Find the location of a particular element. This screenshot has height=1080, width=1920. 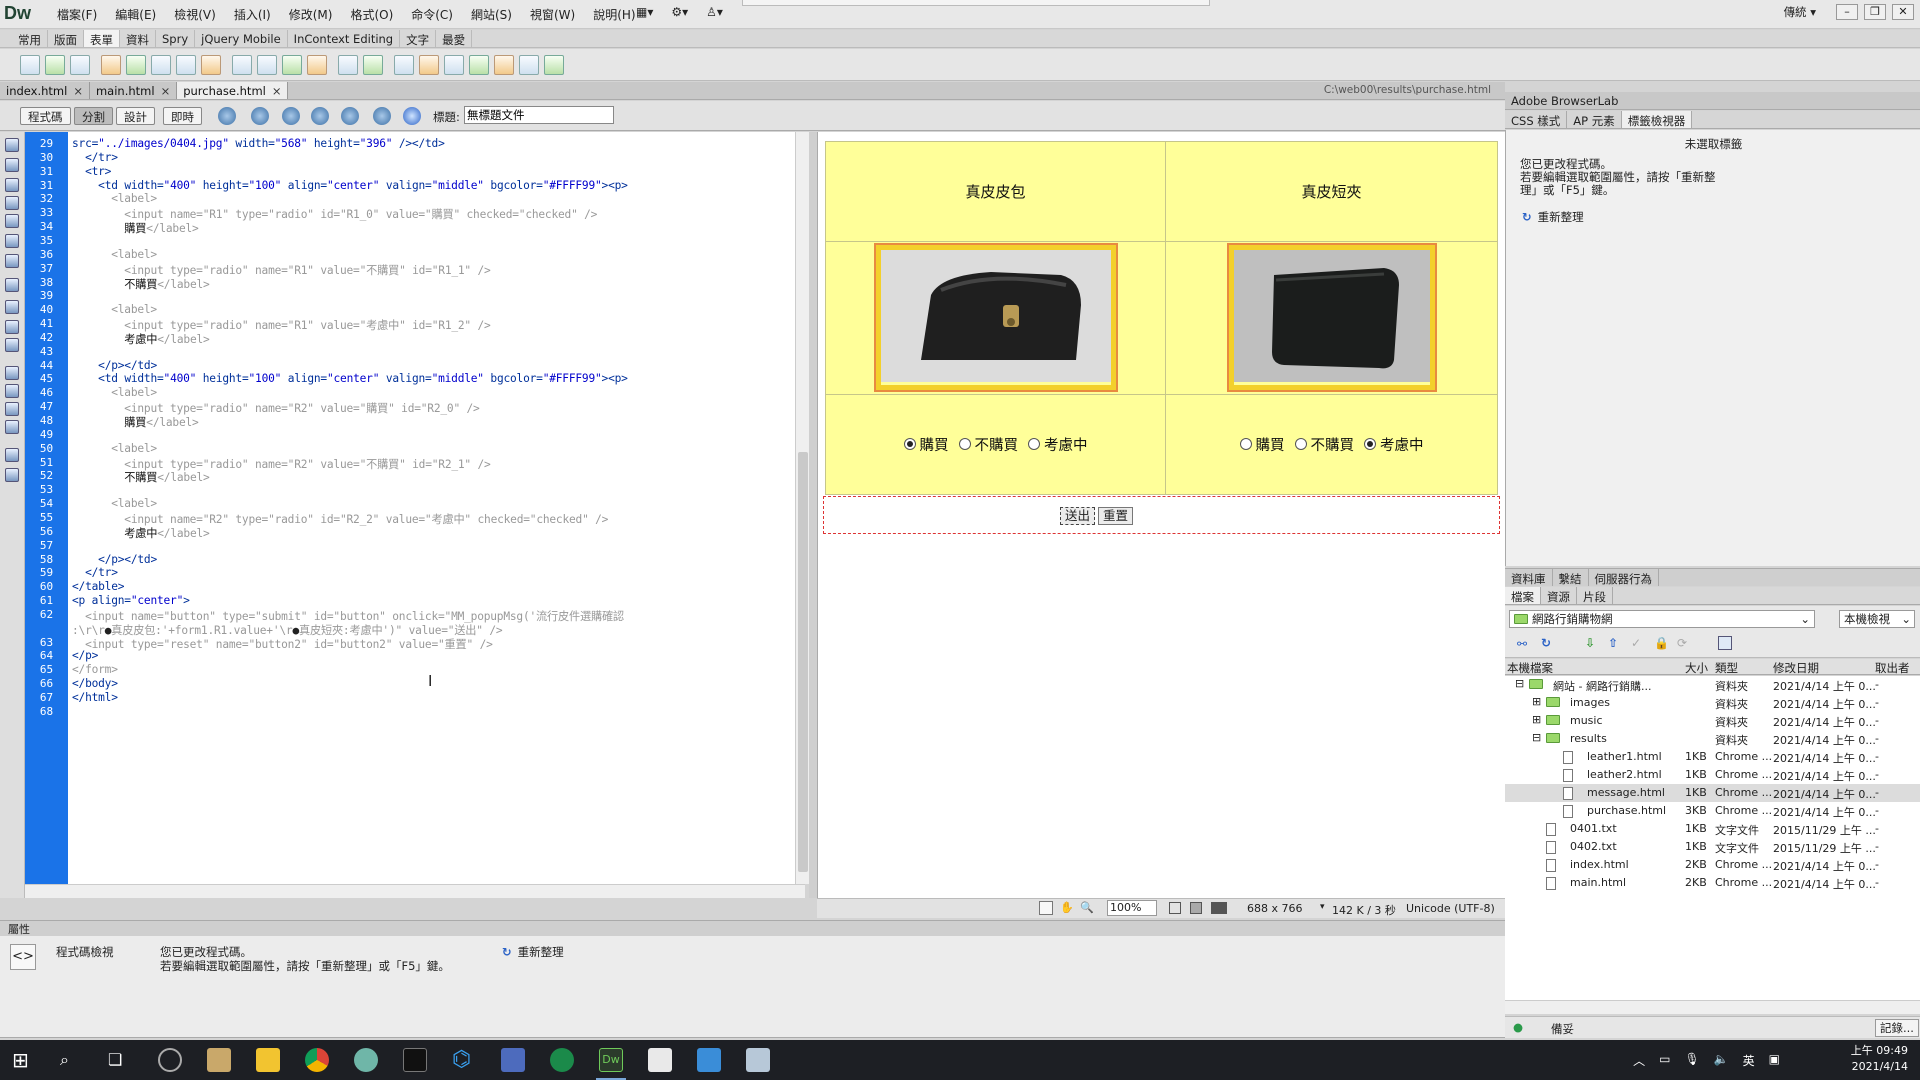

file-row: 0402.txt 1KB 文字文件 2015/11/29 上午 ... - is located at coordinates (1712, 847).